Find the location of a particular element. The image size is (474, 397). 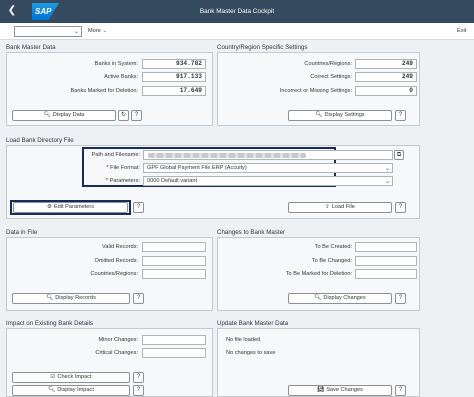

to-be-changed-label: To Be Changed: is located at coordinates (331, 261).